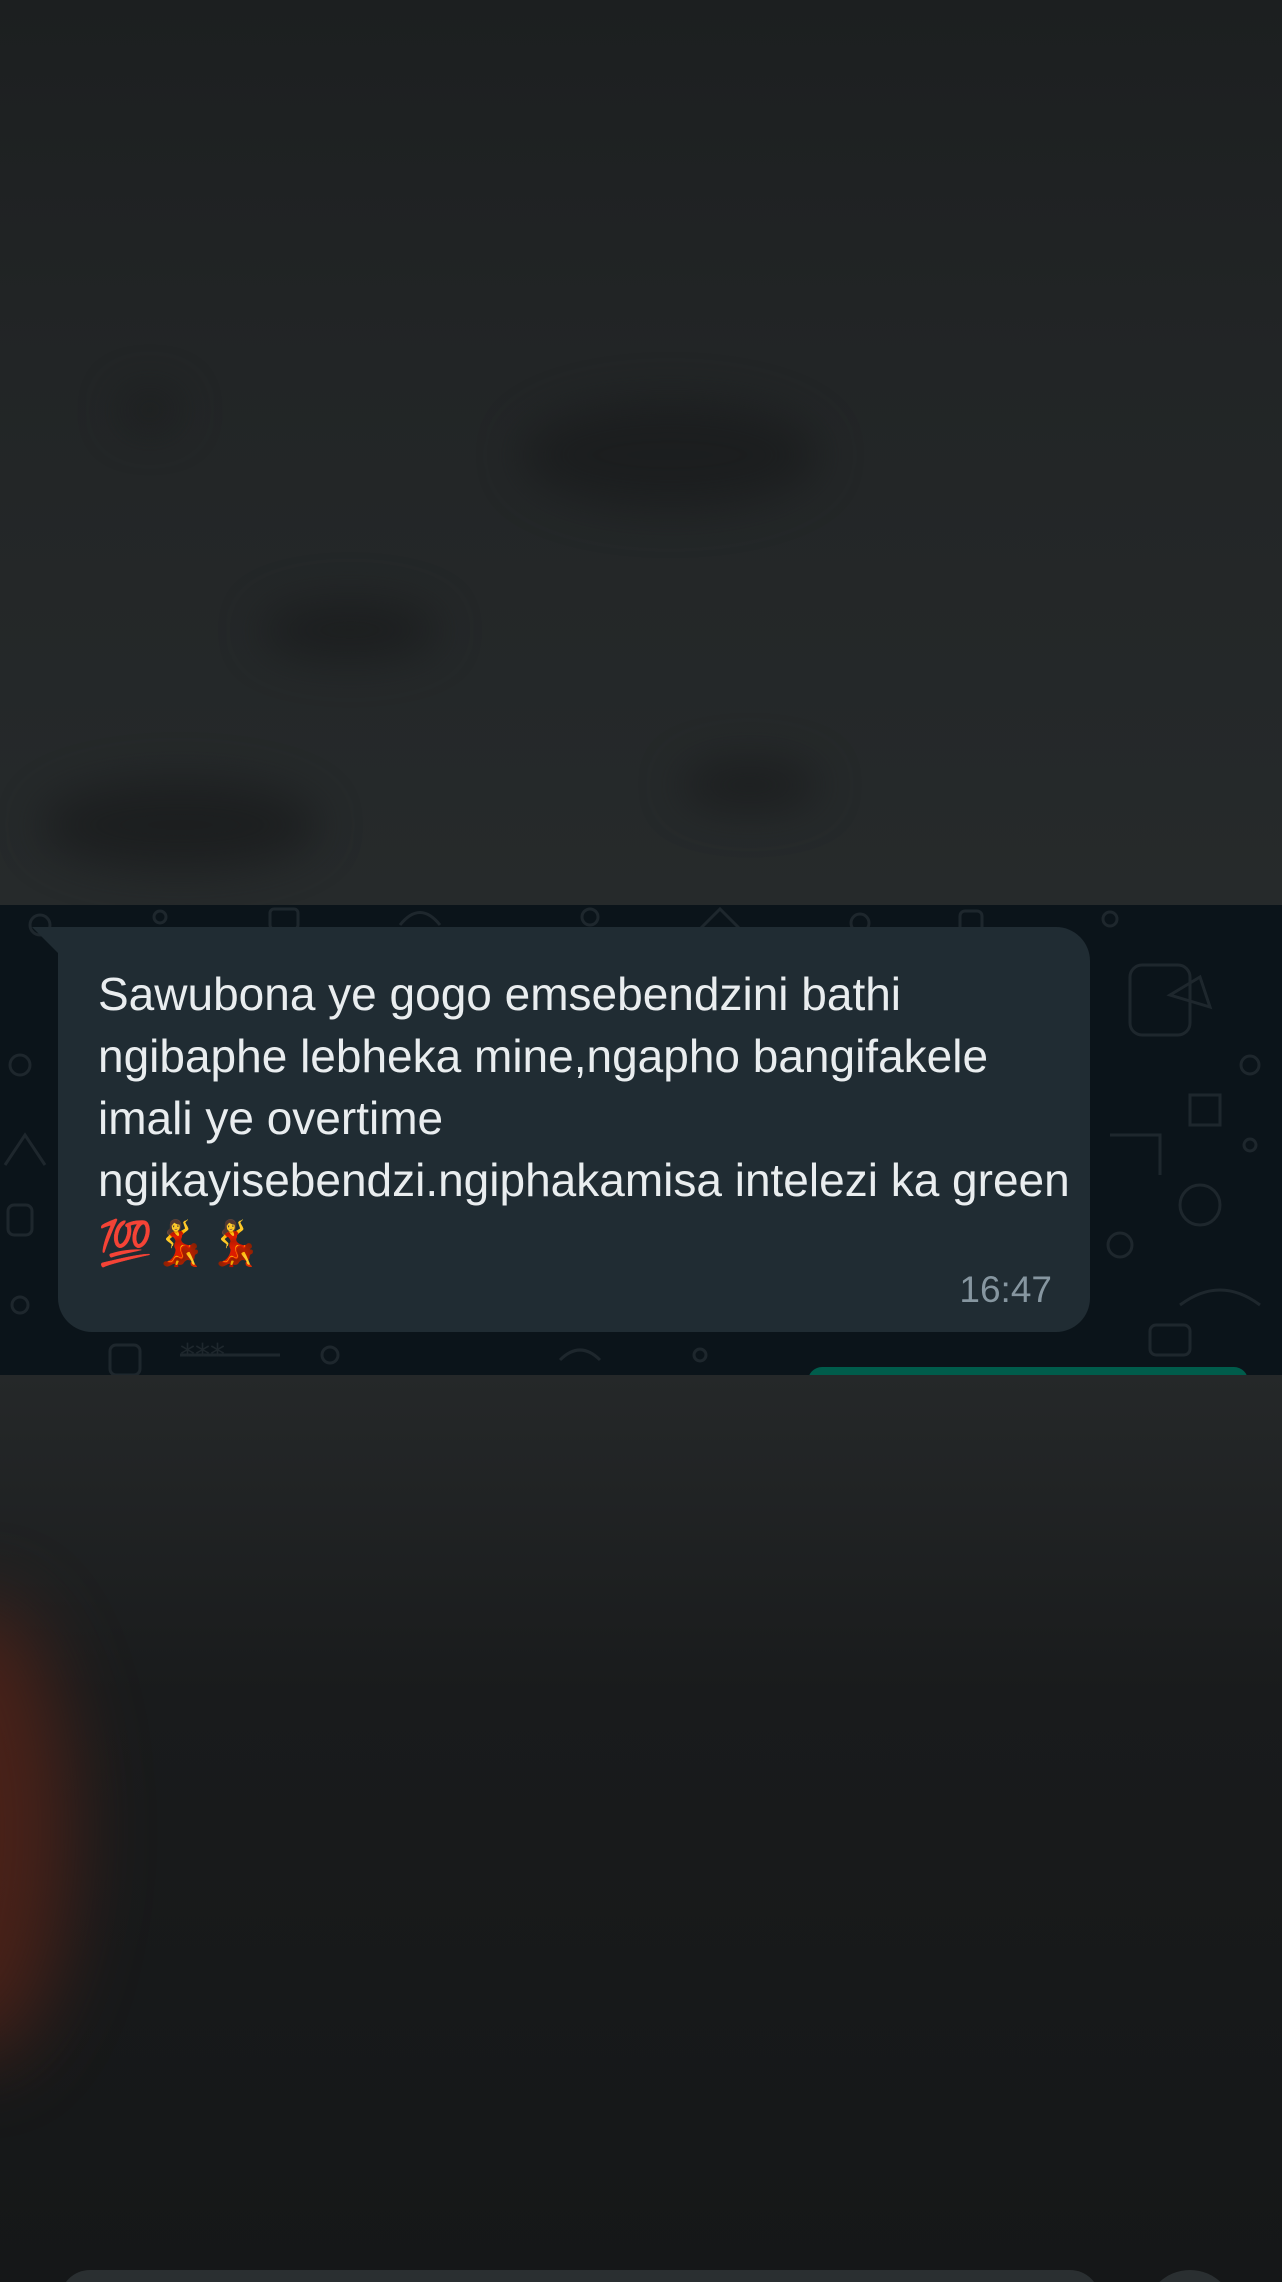 This screenshot has width=1282, height=2282. What do you see at coordinates (580, 2276) in the screenshot?
I see `message-input-bar` at bounding box center [580, 2276].